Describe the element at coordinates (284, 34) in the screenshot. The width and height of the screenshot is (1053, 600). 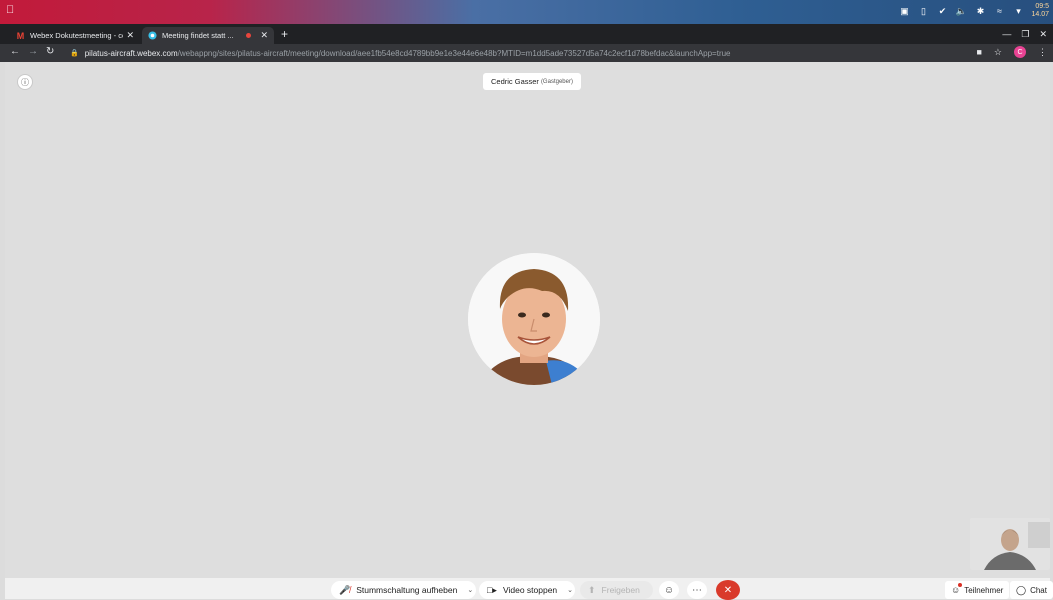
I see `new-tab-button: +` at that location.